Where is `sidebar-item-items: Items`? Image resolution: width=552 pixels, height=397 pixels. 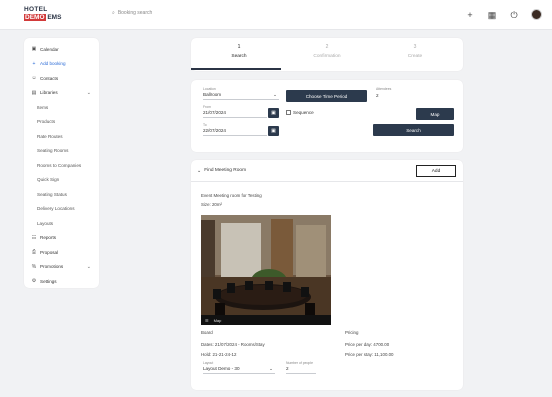
sidebar-item-items: Items is located at coordinates (61, 107).